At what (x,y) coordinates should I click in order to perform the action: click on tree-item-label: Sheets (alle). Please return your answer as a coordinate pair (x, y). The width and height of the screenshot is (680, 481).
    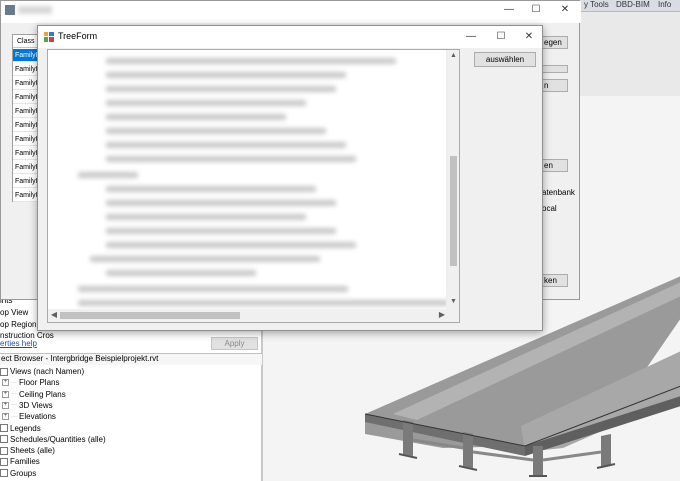
    Looking at the image, I should click on (32, 451).